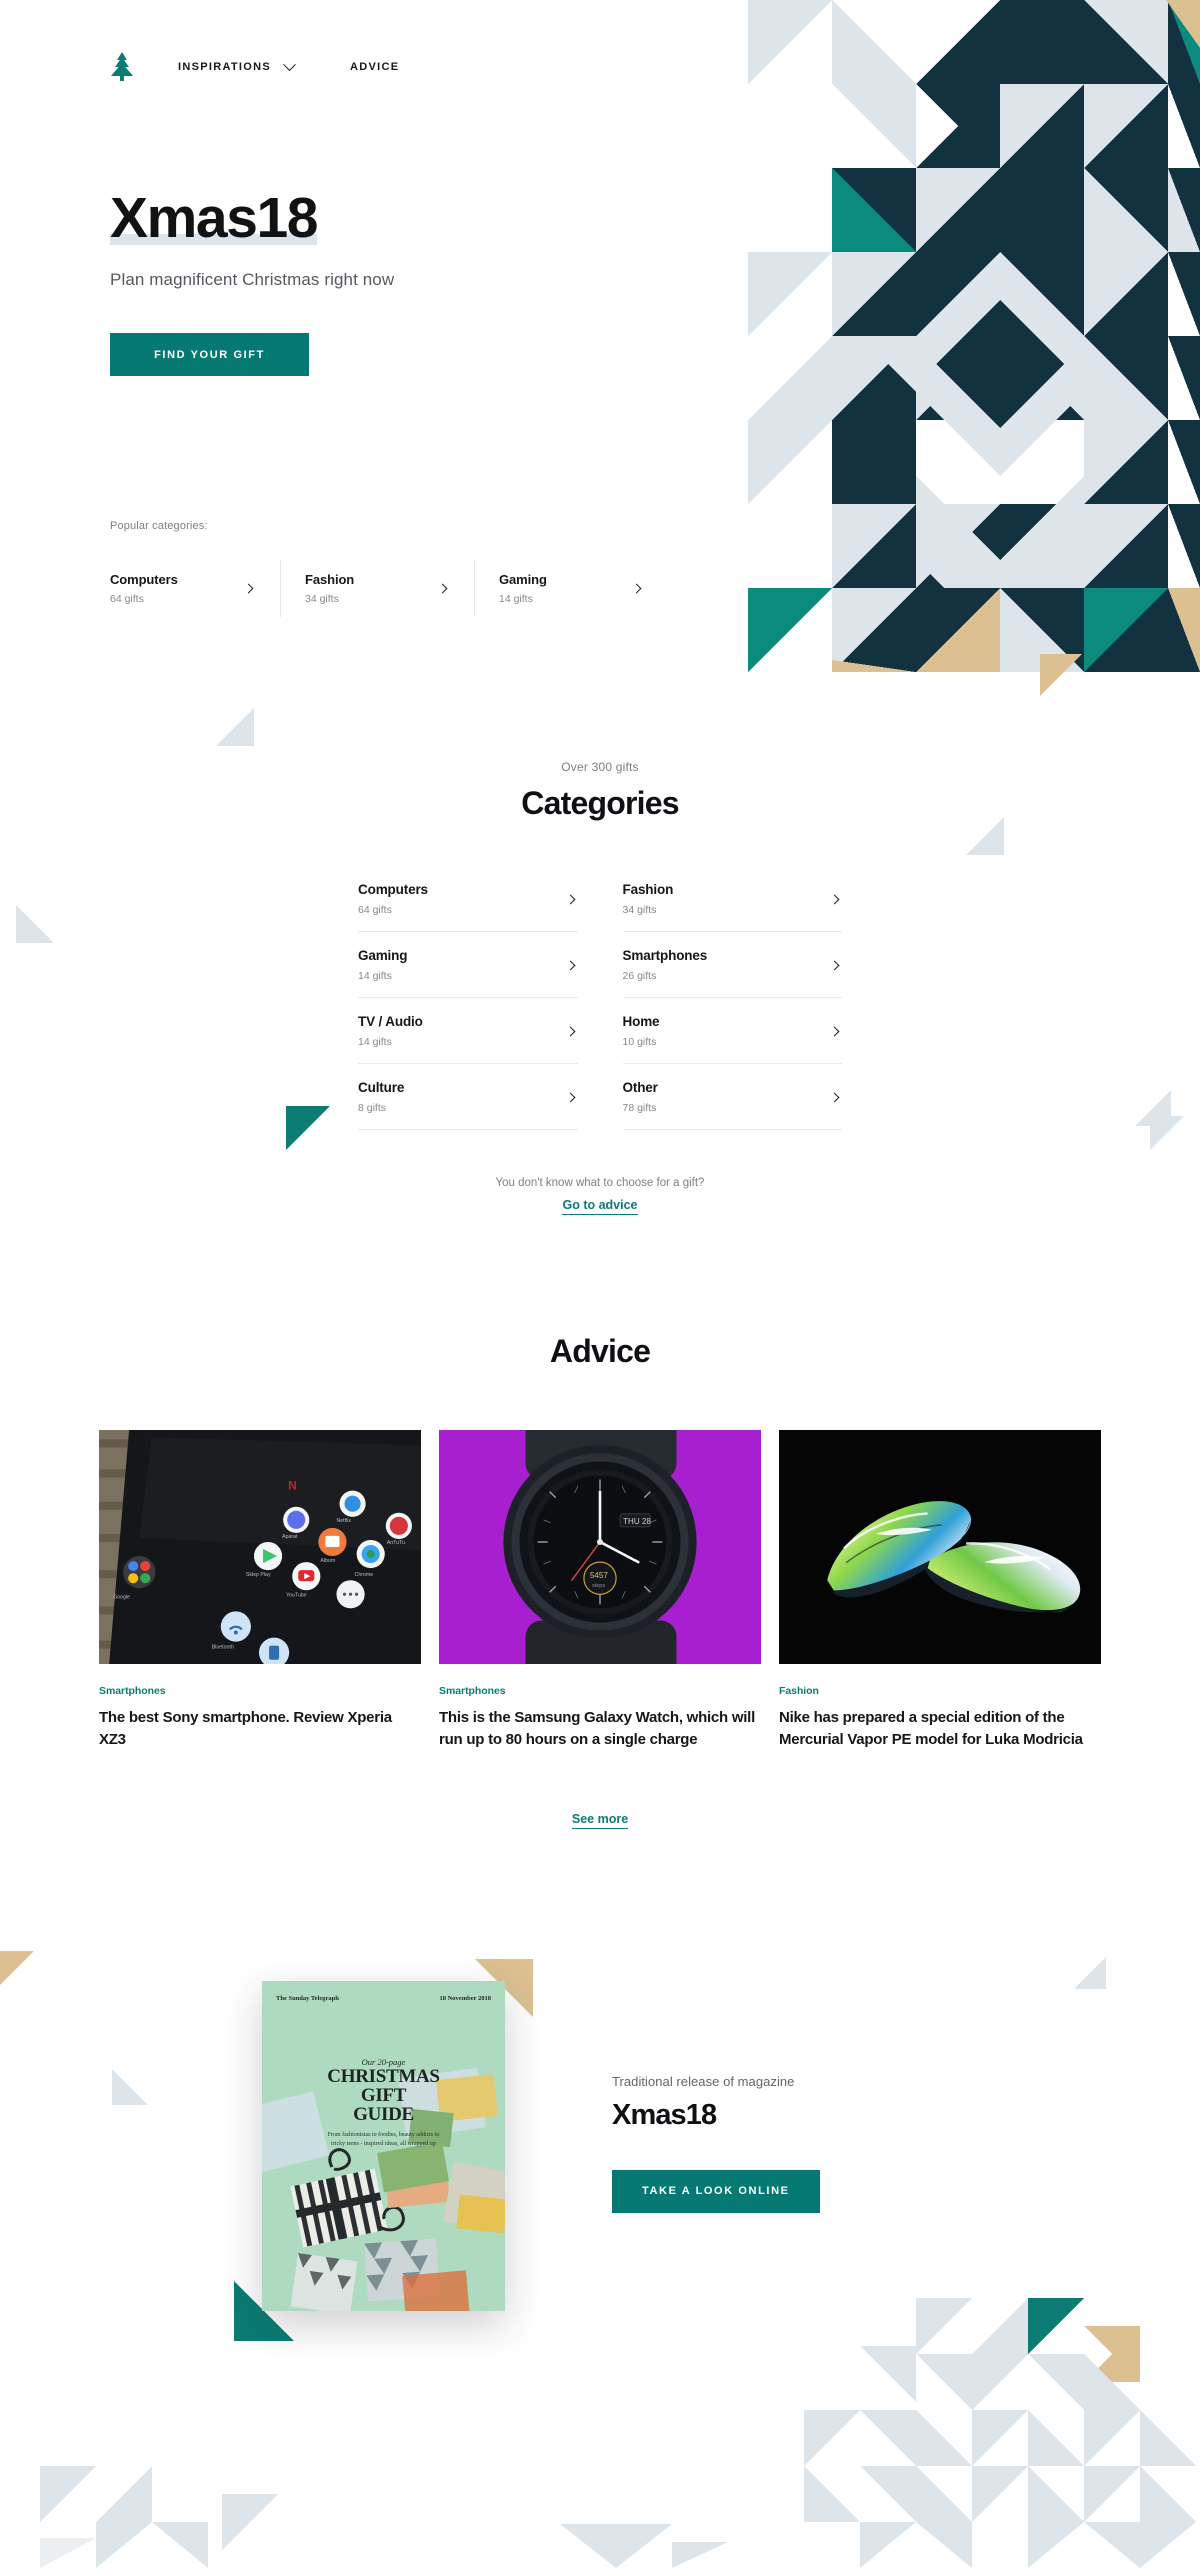 This screenshot has height=2568, width=1200. What do you see at coordinates (640, 1087) in the screenshot?
I see `category-name: Other` at bounding box center [640, 1087].